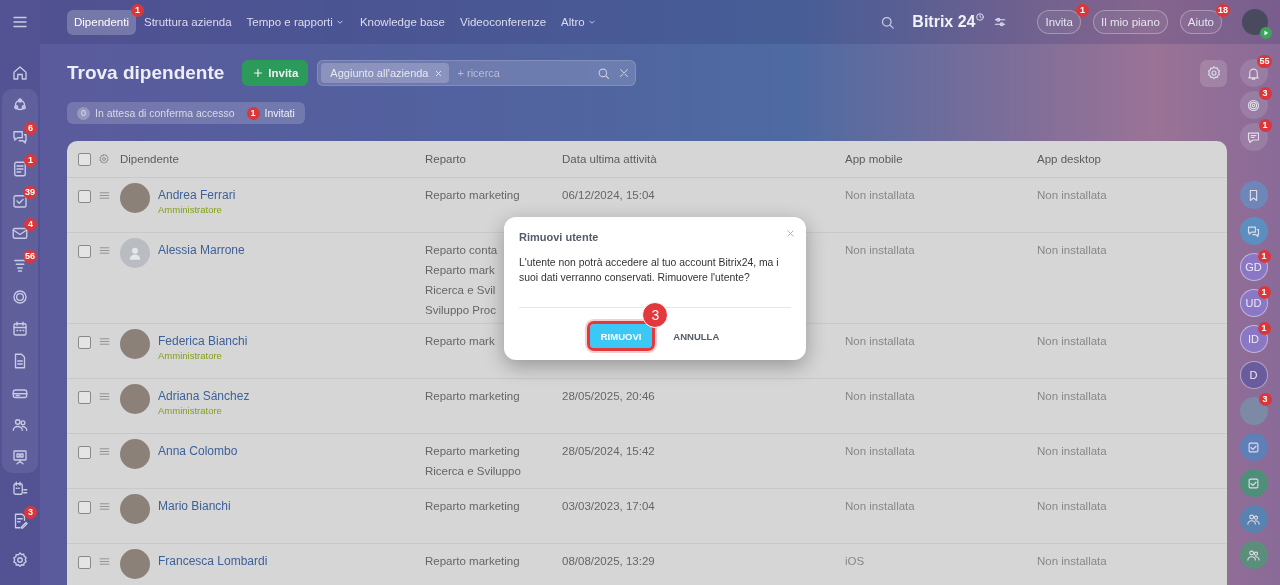  What do you see at coordinates (1253, 267) in the screenshot?
I see `initials-avatar: GD 1` at bounding box center [1253, 267].